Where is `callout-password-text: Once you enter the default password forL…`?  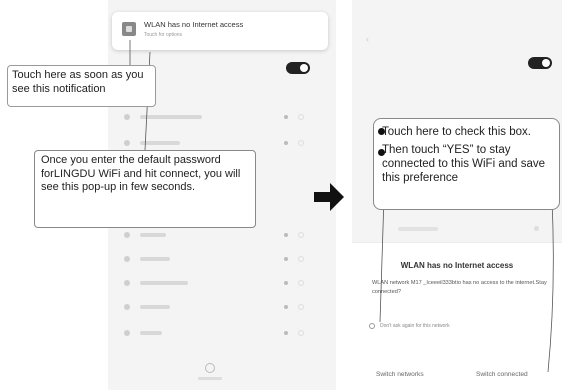 callout-password-text: Once you enter the default password forL… is located at coordinates (141, 173).